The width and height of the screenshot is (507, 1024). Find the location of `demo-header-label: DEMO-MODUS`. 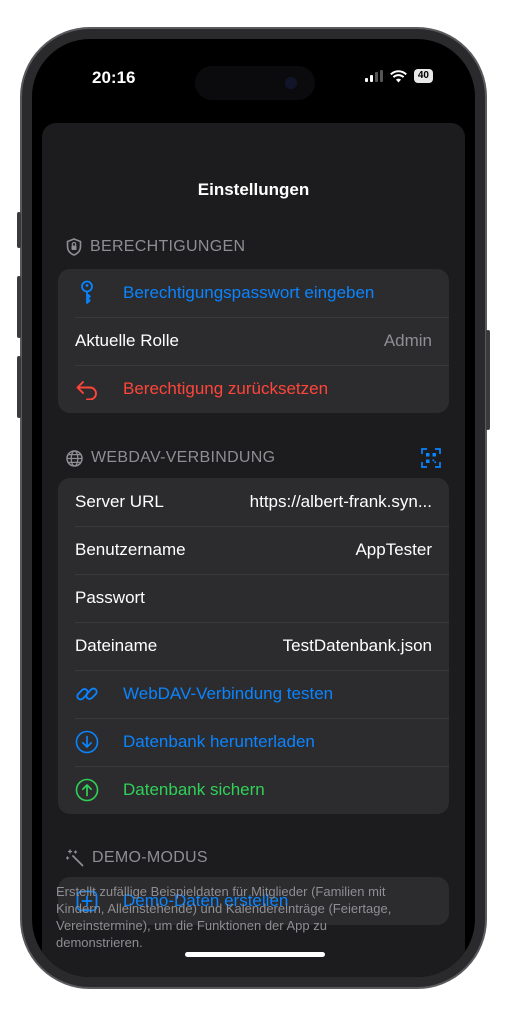

demo-header-label: DEMO-MODUS is located at coordinates (150, 857).